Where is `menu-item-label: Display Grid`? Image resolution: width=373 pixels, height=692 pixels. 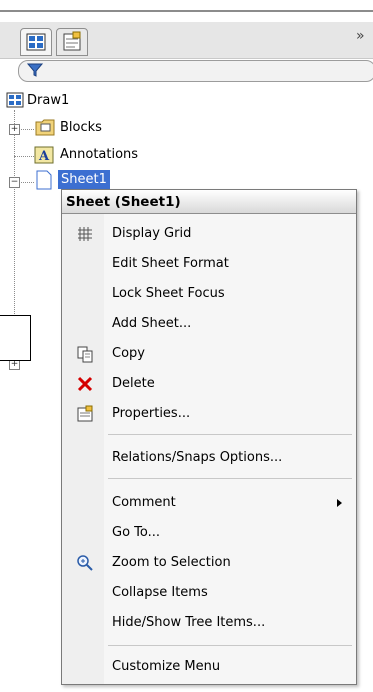
menu-item-label: Display Grid is located at coordinates (152, 233).